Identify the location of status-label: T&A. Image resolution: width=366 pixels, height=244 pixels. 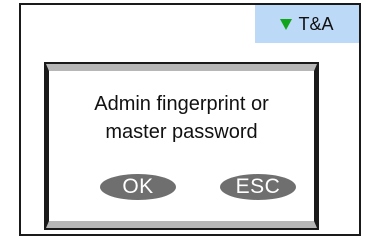
(316, 23).